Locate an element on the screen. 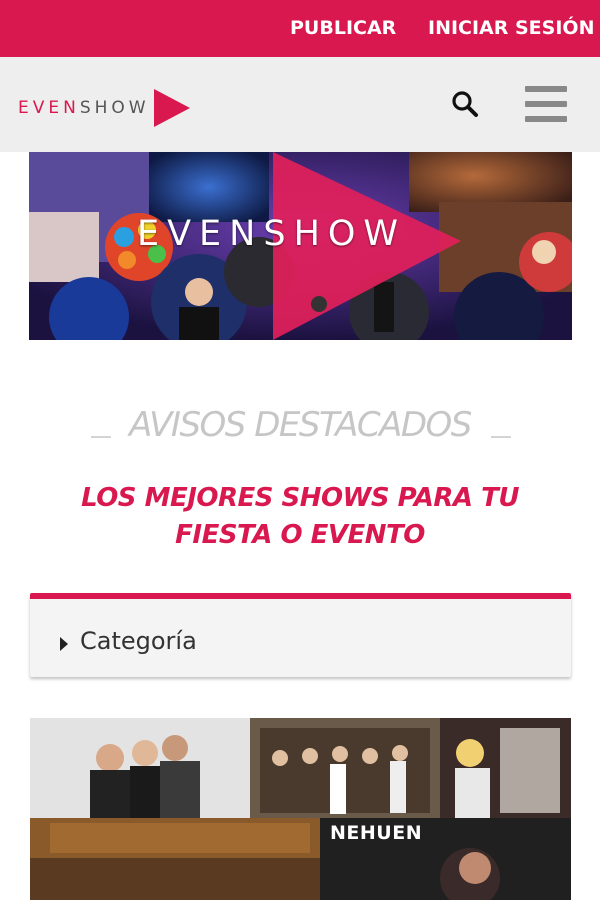 The width and height of the screenshot is (600, 900). site-logo: EVEN SHOW is located at coordinates (104, 108).